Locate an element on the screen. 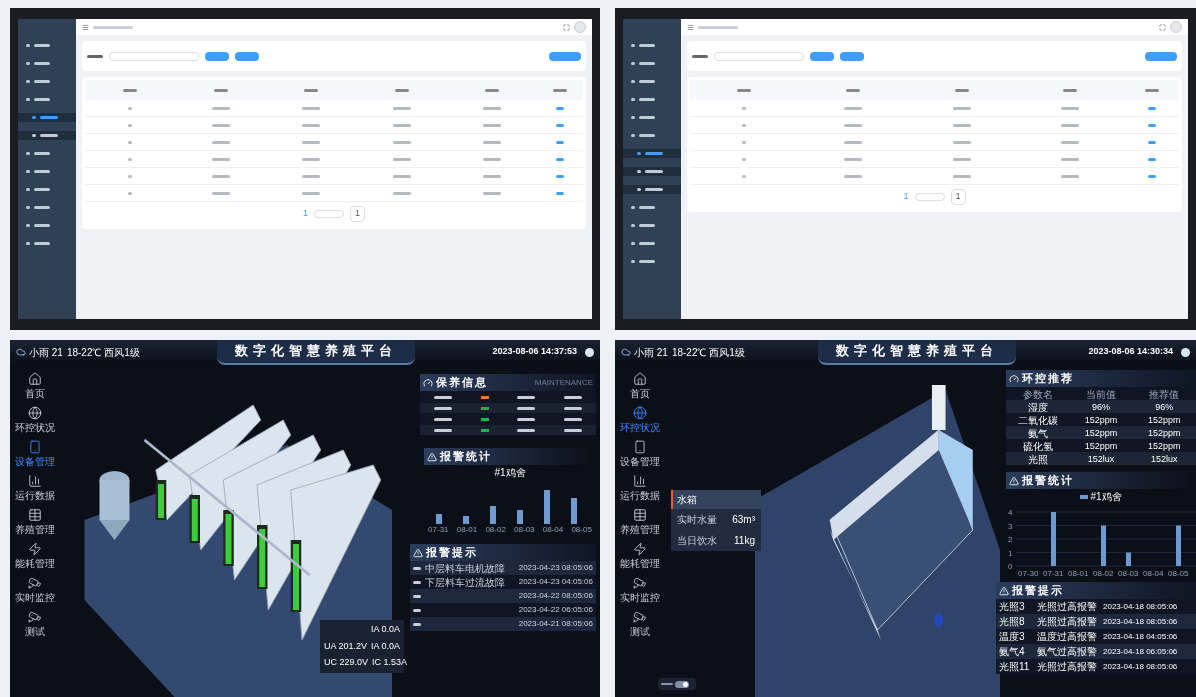 The width and height of the screenshot is (1196, 697). power-reading: IC 1.53A is located at coordinates (390, 662).